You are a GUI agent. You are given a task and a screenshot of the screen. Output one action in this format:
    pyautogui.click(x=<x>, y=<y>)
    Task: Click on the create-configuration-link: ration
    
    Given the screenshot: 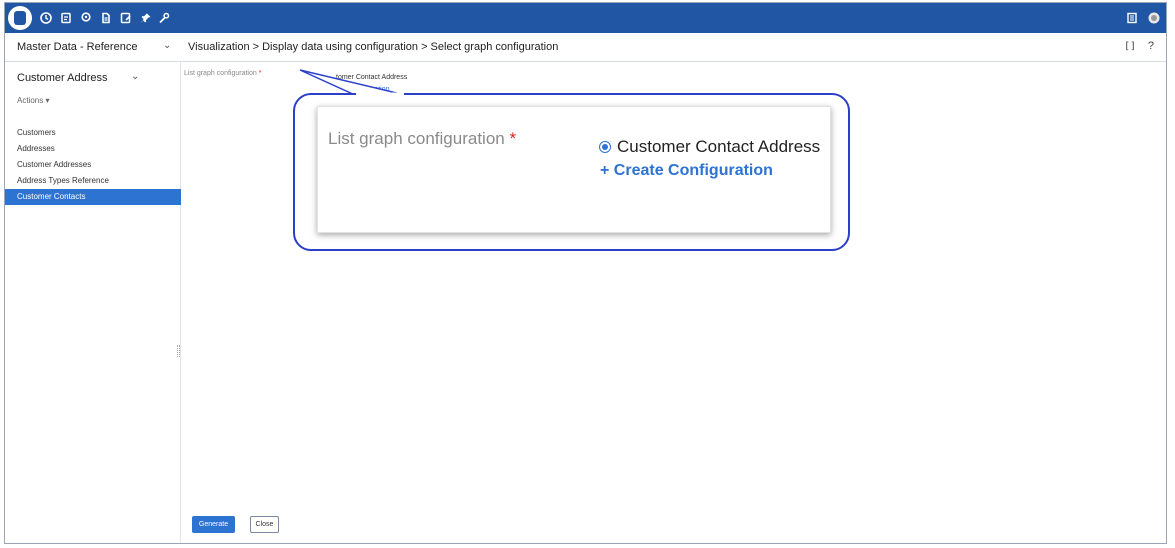 What is the action you would take?
    pyautogui.click(x=381, y=89)
    